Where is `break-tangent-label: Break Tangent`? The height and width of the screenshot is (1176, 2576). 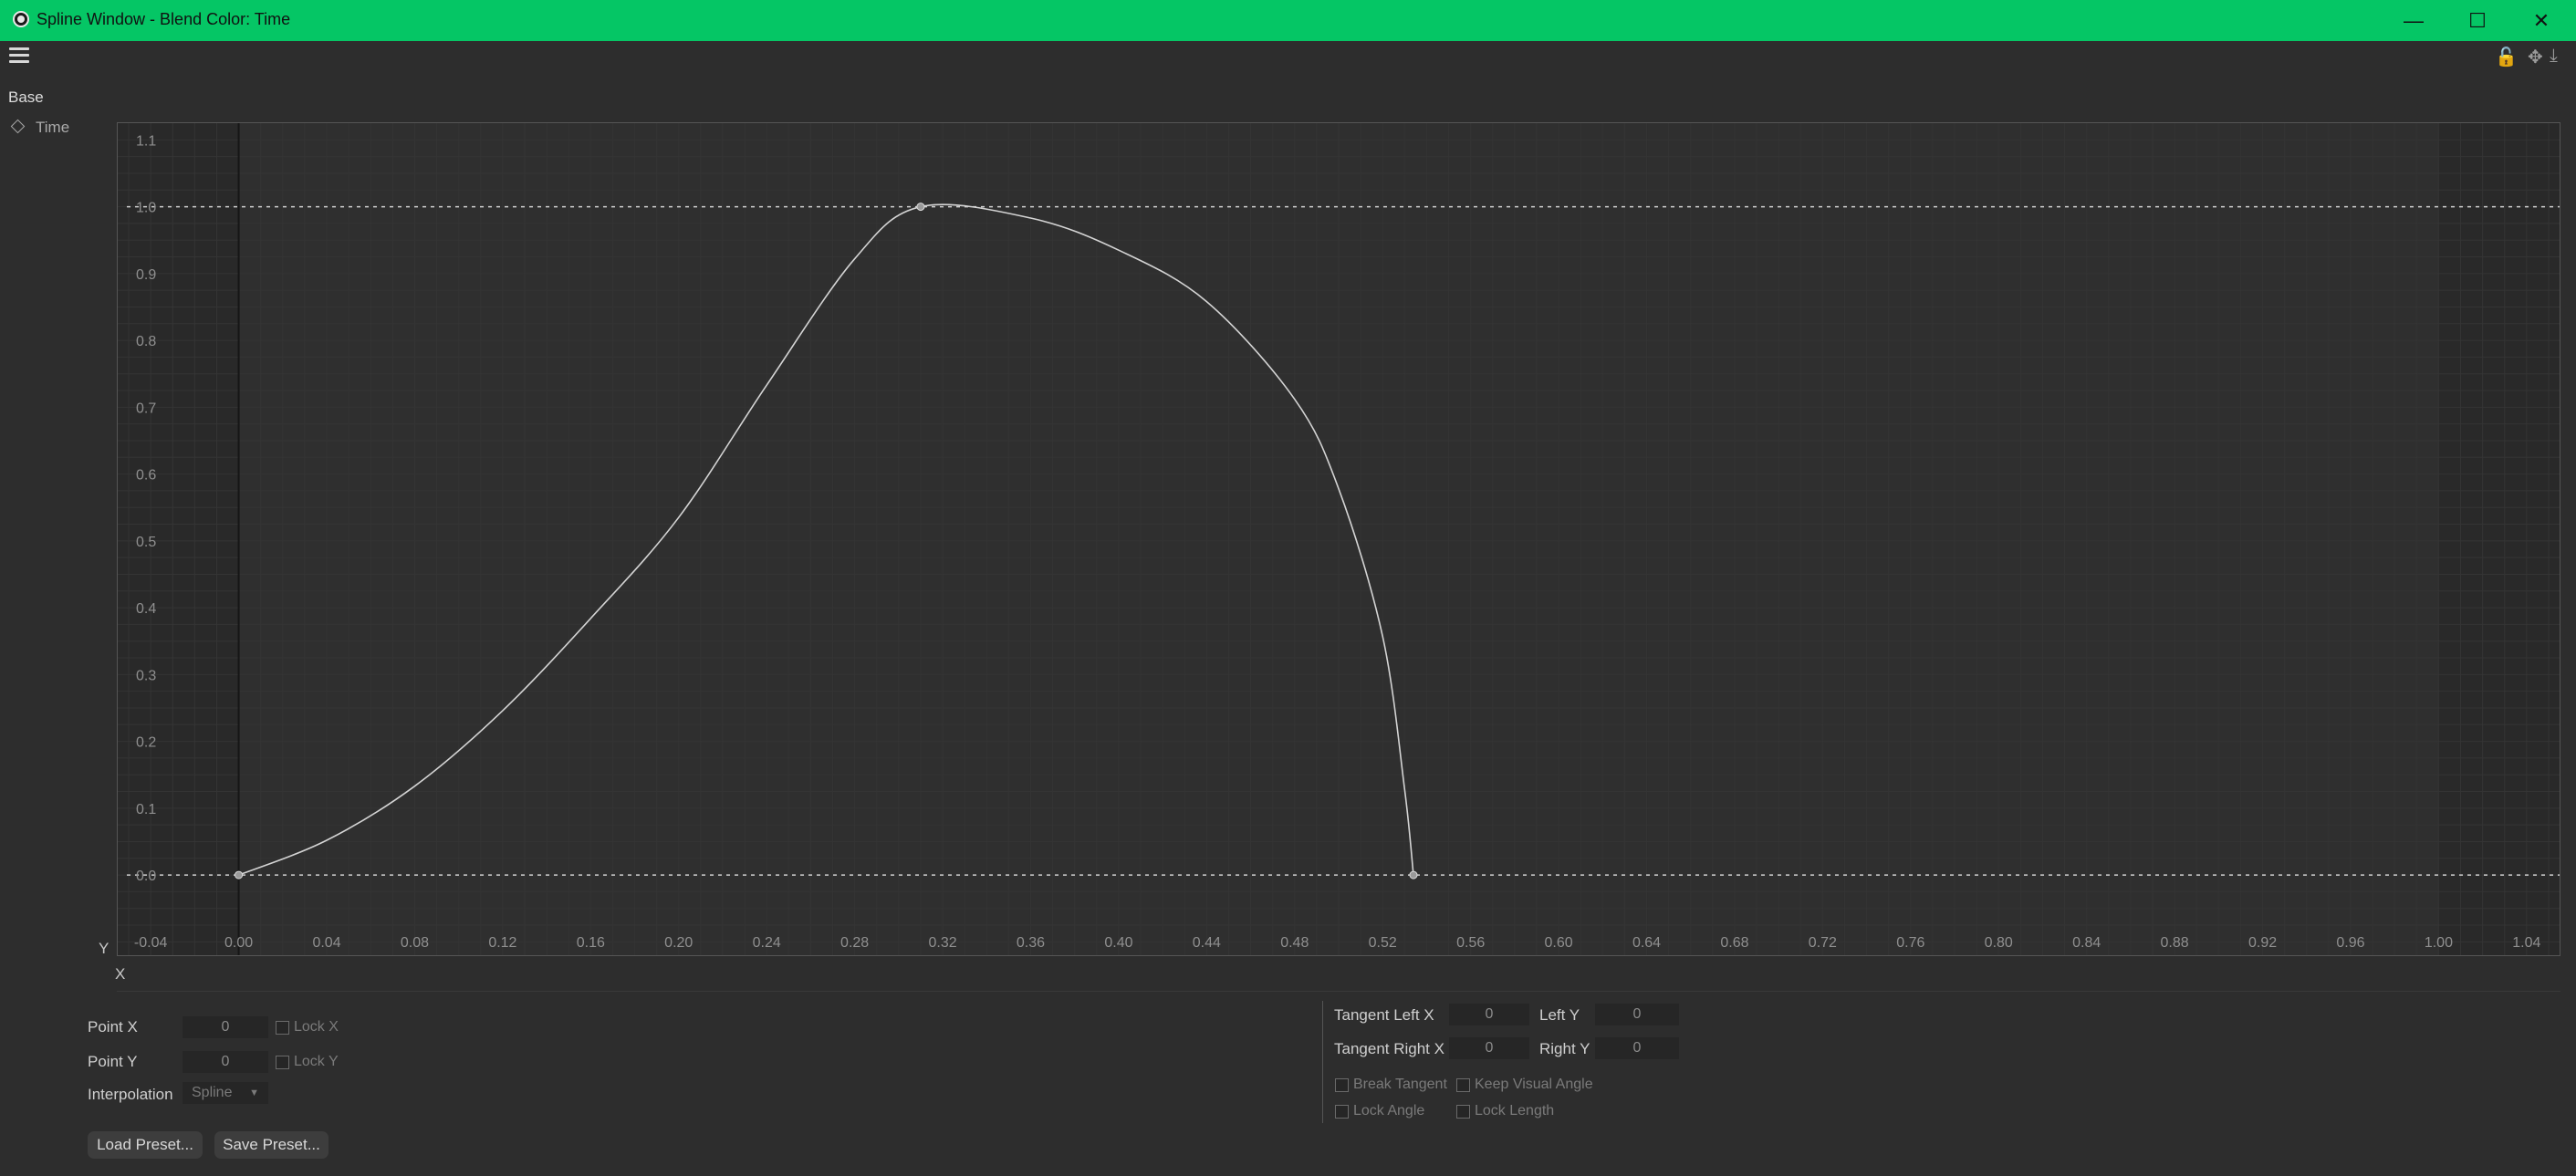
break-tangent-label: Break Tangent is located at coordinates (1400, 1084).